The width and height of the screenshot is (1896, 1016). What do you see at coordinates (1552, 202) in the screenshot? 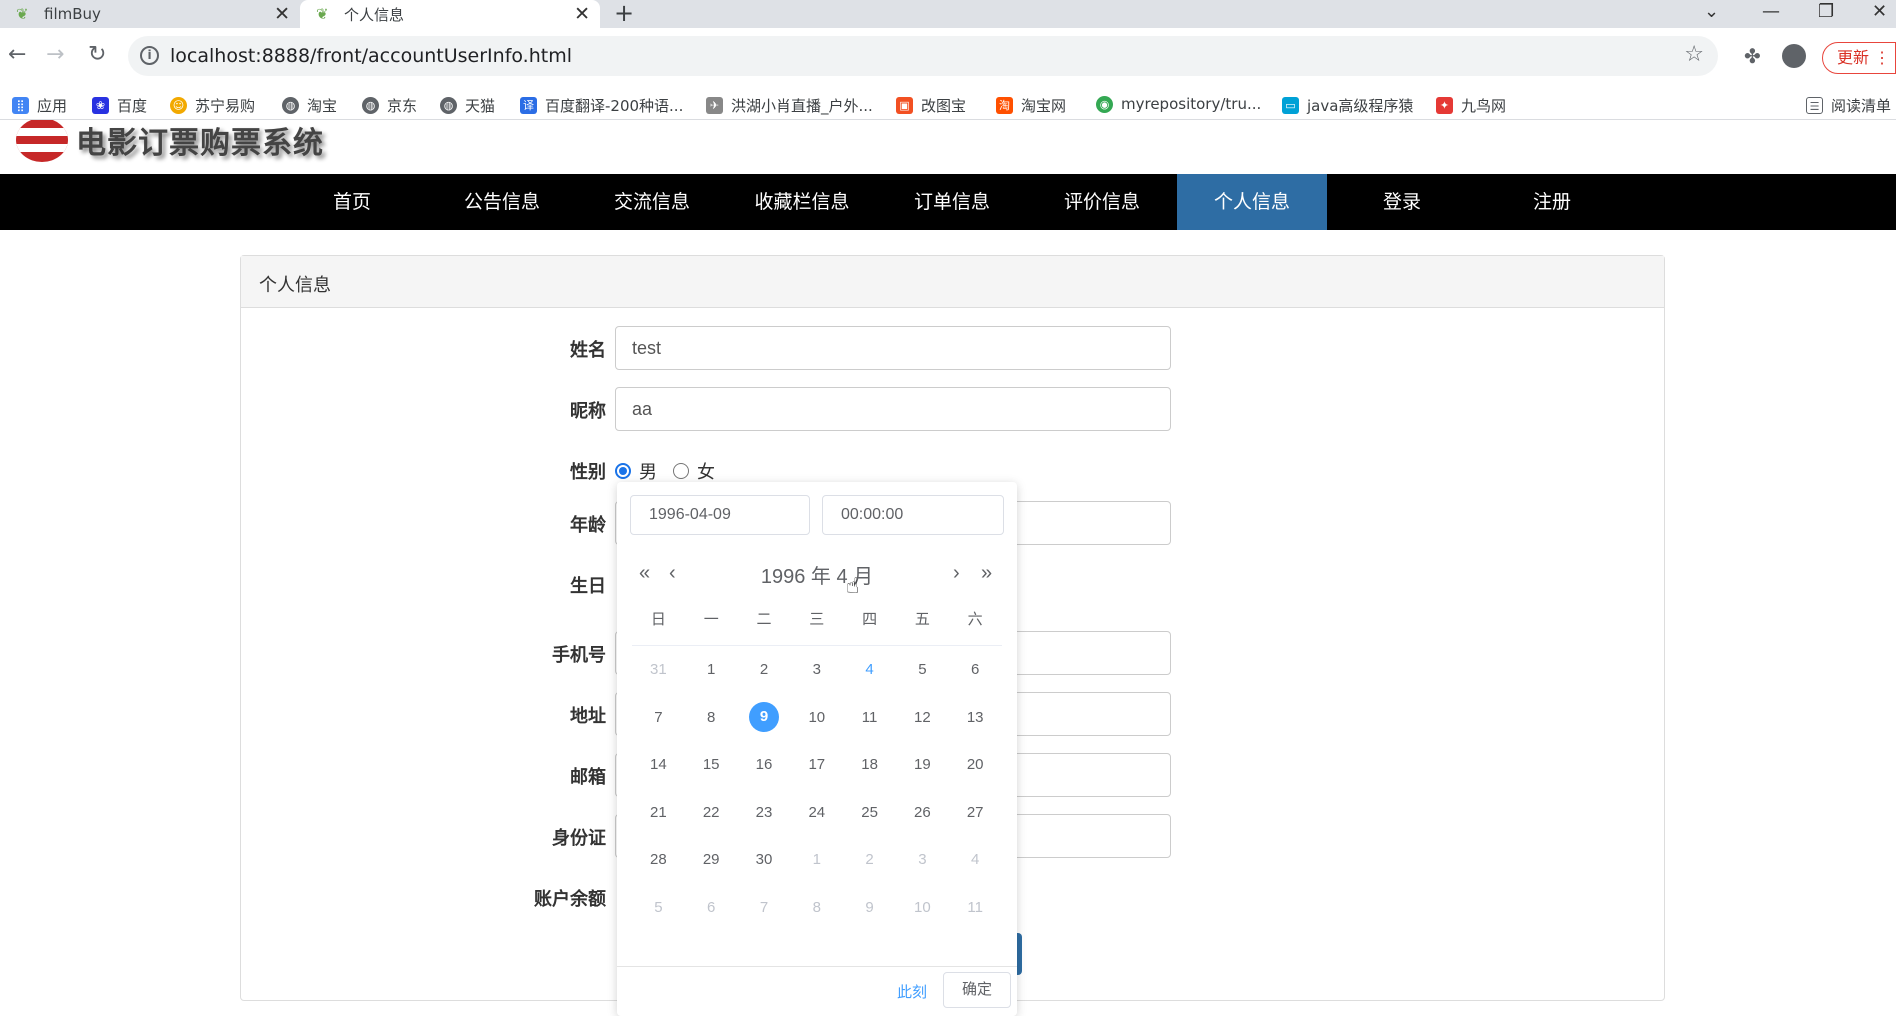
I see `nav-item-register: 注册` at bounding box center [1552, 202].